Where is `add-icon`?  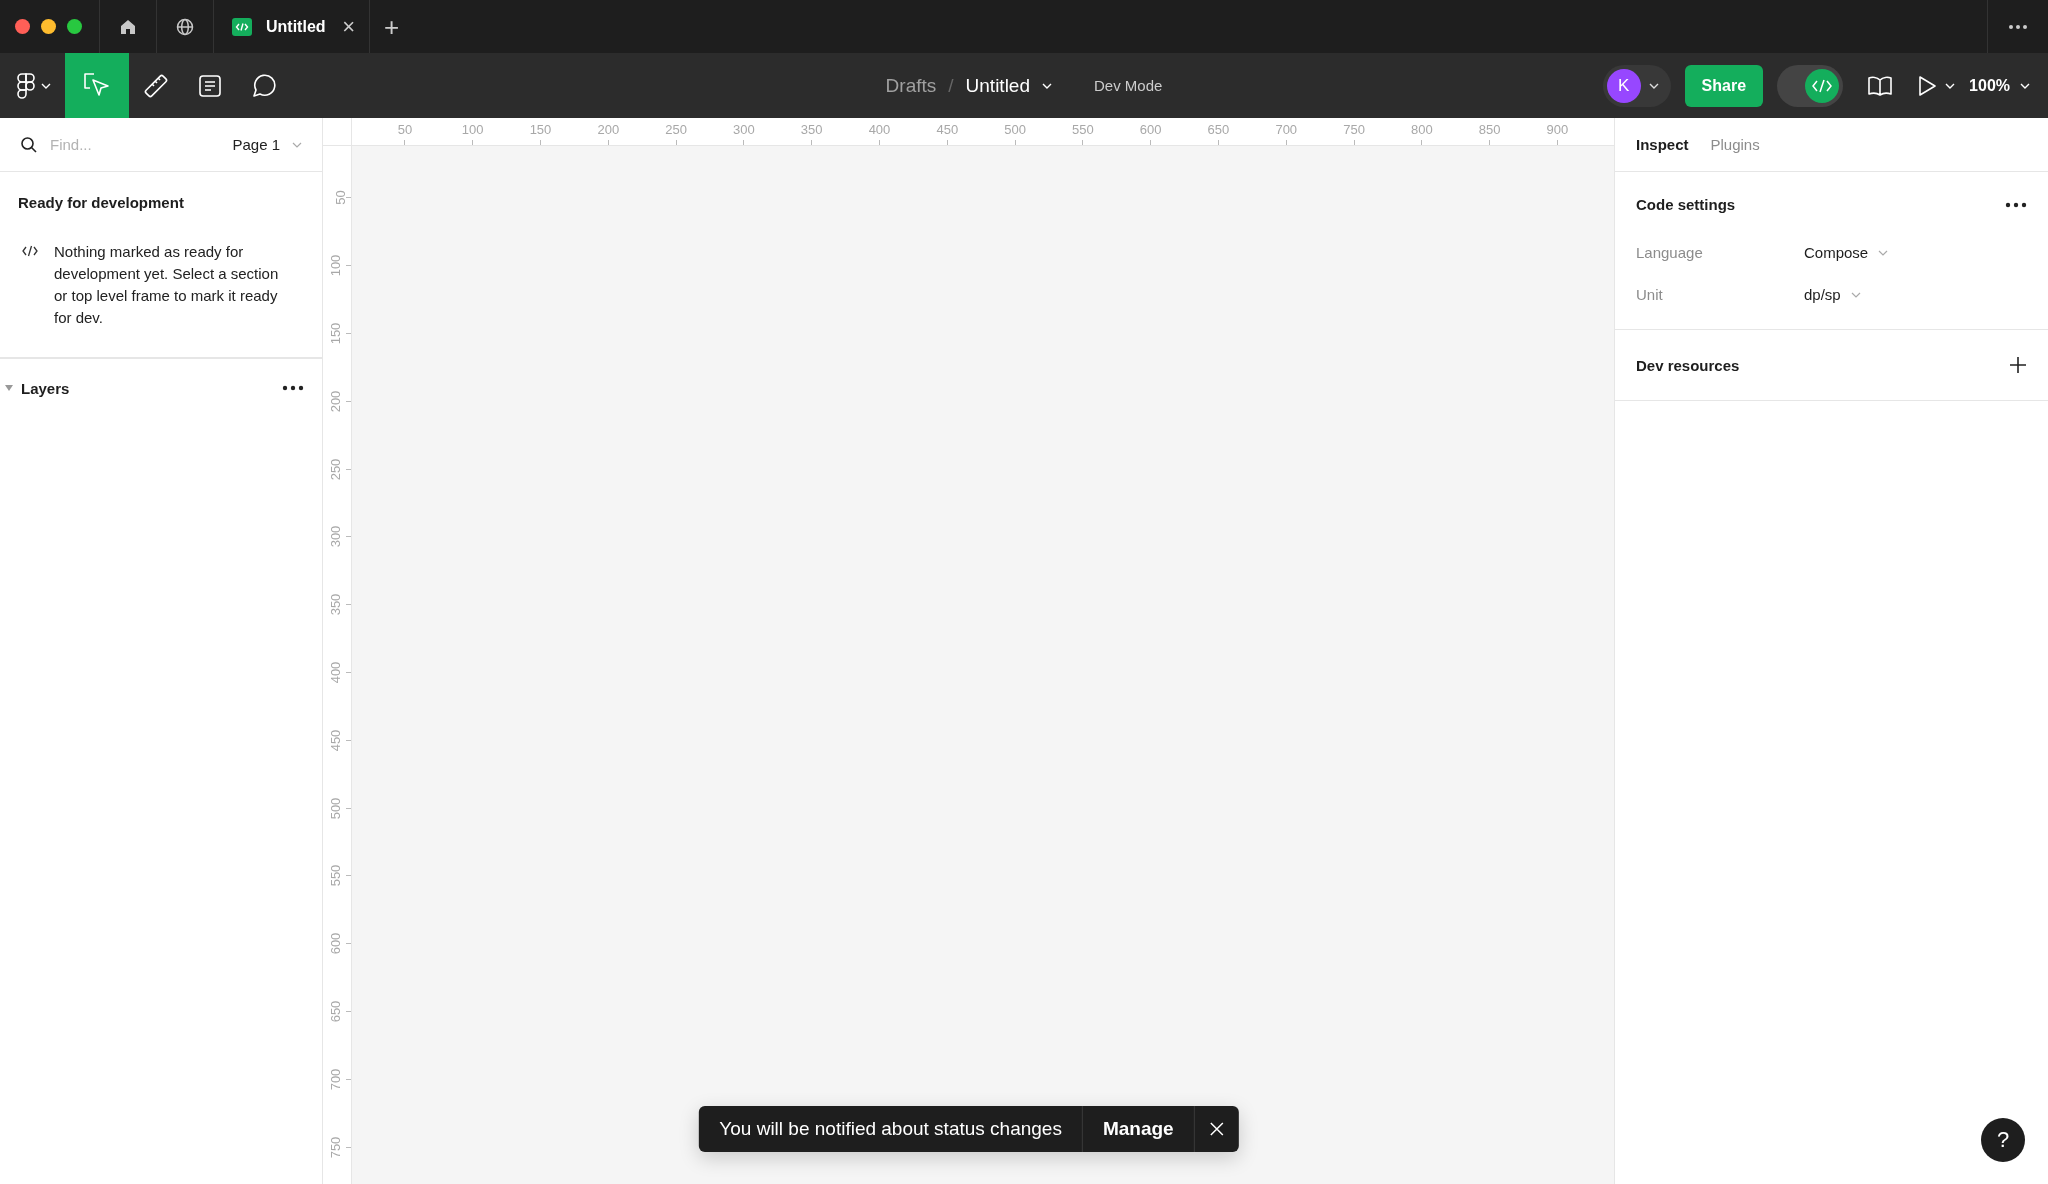 add-icon is located at coordinates (2018, 365).